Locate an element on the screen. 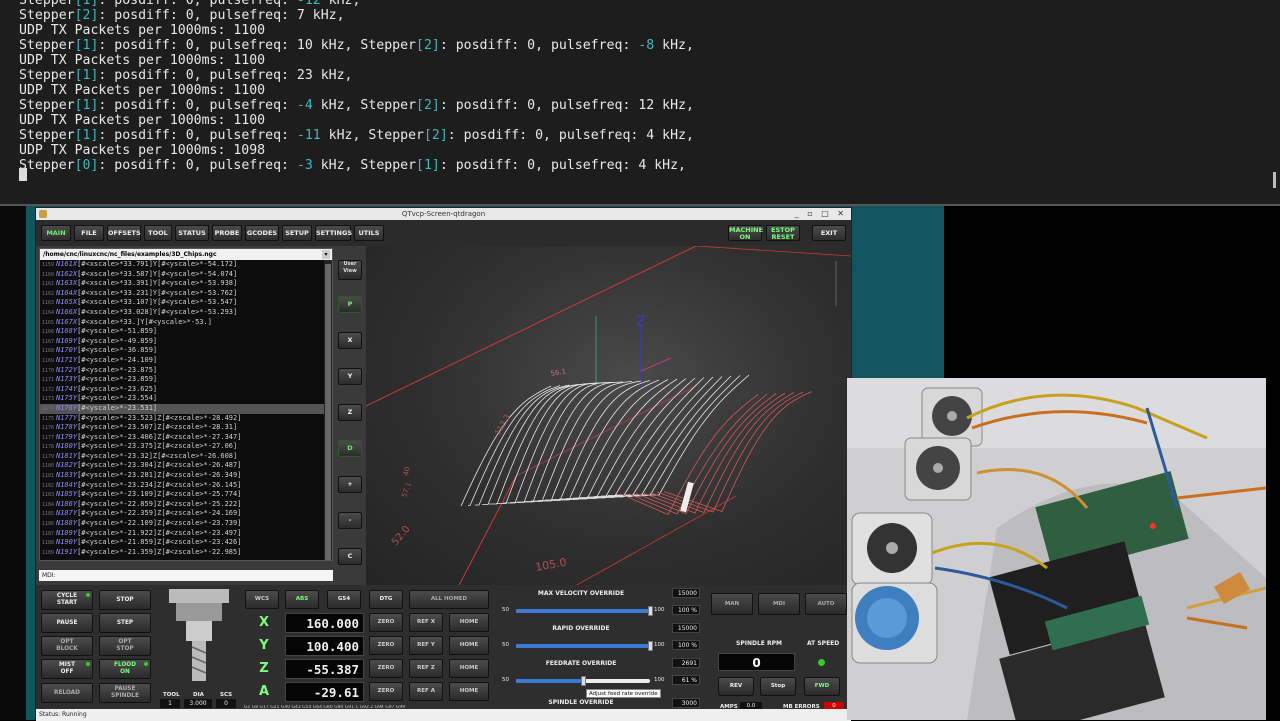 The height and width of the screenshot is (721, 1280). reload-button: RELOAD is located at coordinates (67, 693).